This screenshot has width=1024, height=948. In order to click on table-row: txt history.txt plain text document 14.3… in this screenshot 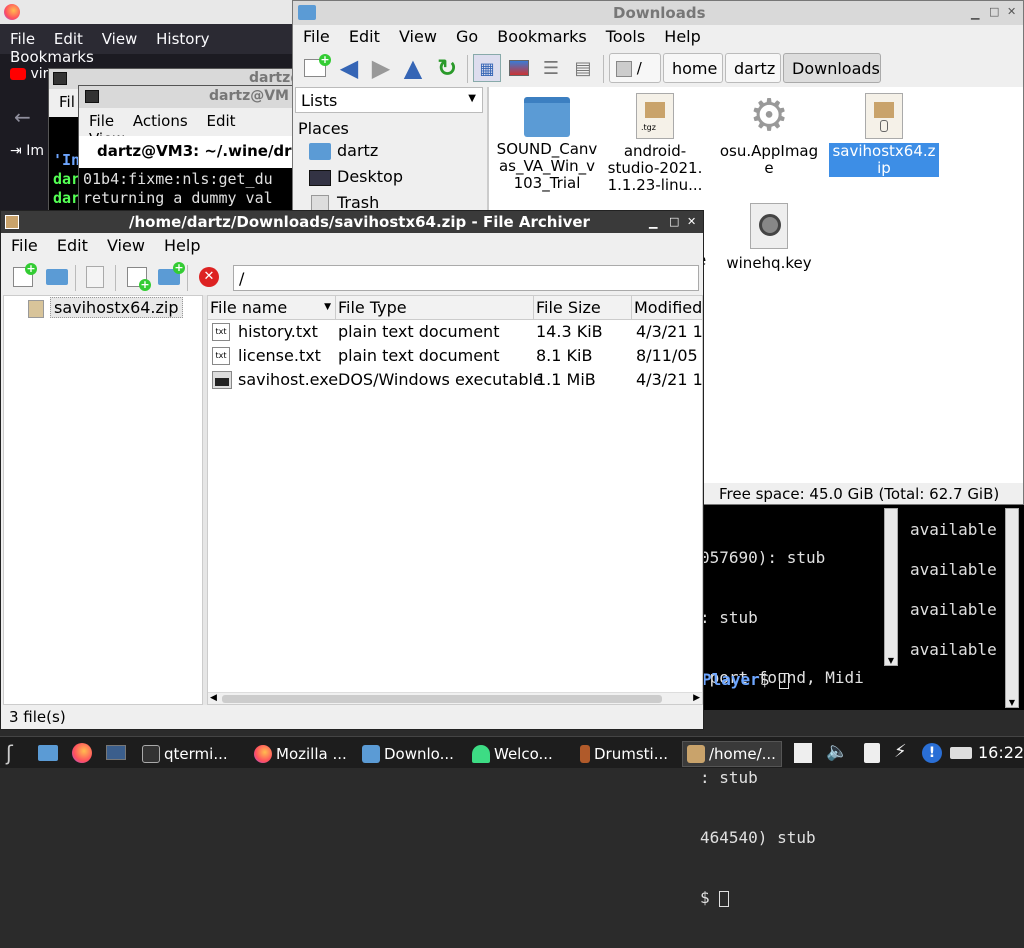, I will do `click(455, 332)`.